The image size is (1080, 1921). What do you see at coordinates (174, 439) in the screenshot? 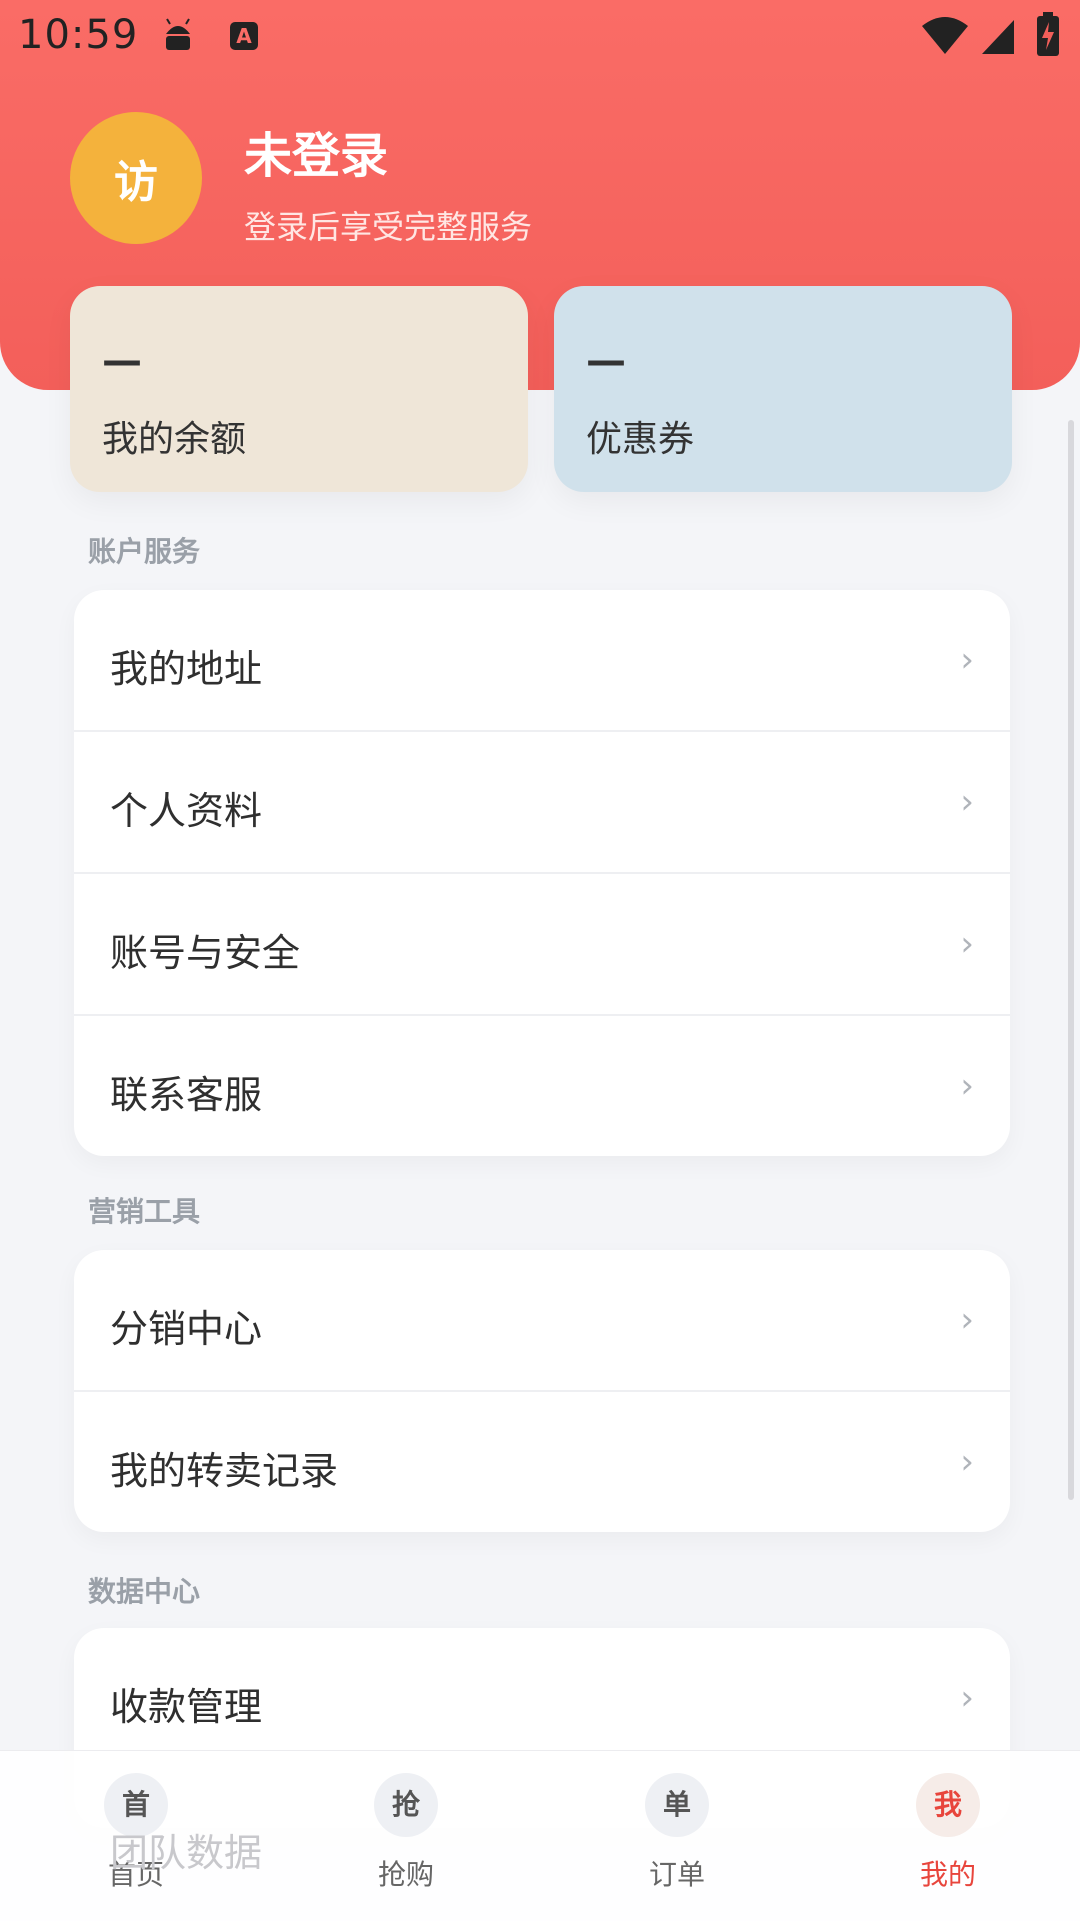
I see `balance-label: 我的余额` at bounding box center [174, 439].